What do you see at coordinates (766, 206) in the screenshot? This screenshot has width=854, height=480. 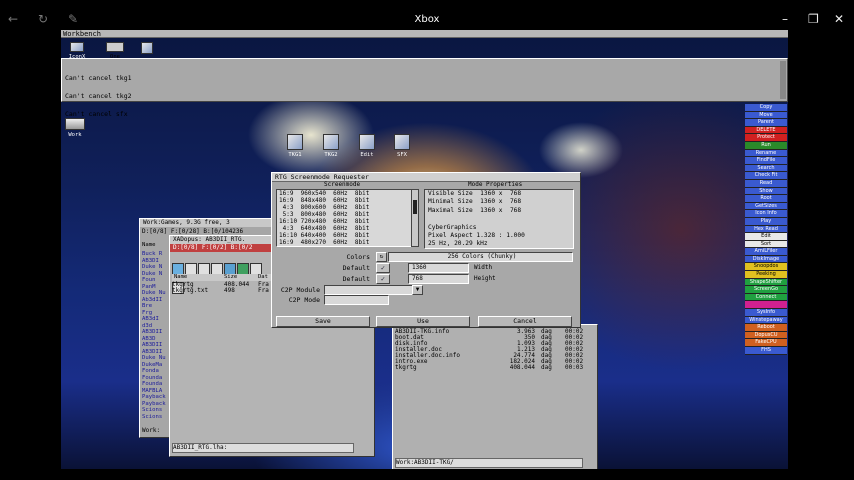 I see `dopus-bank-button: GetSizes` at bounding box center [766, 206].